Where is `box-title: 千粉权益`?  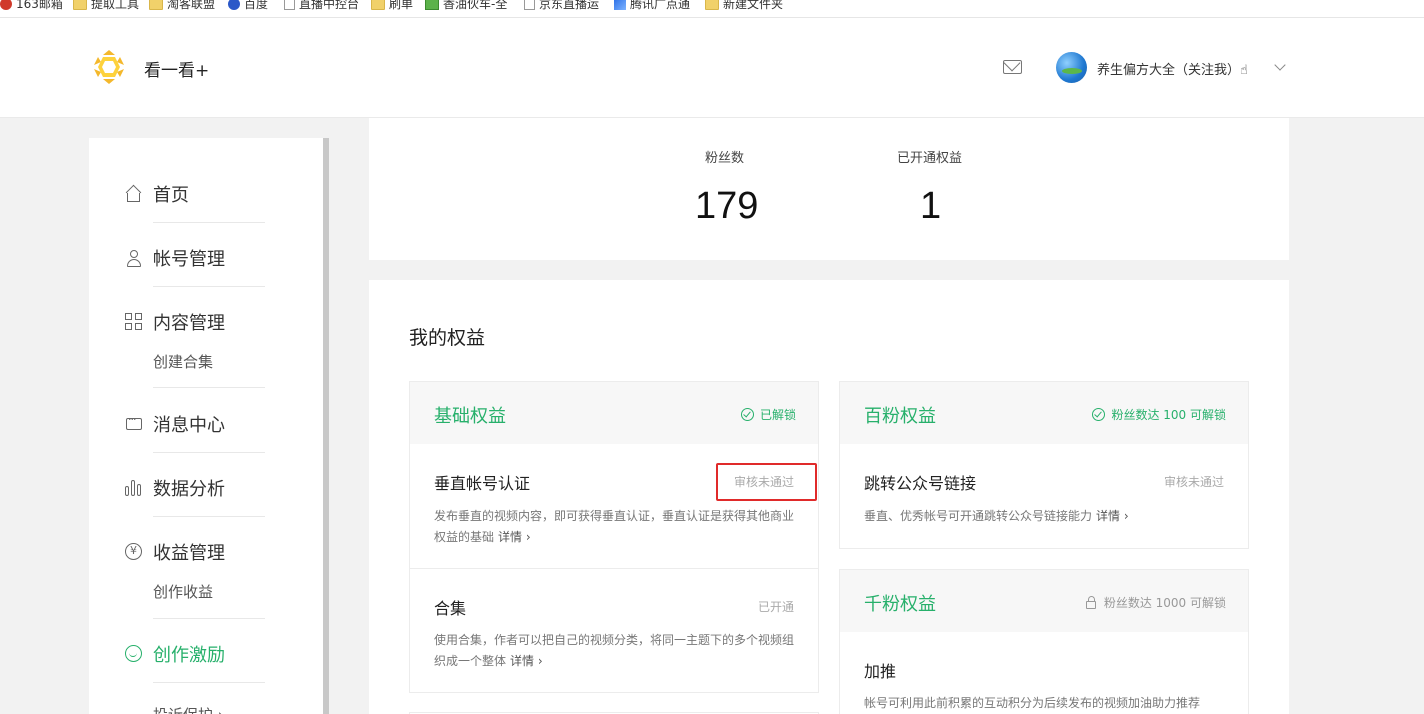
box-title: 千粉权益 is located at coordinates (900, 604).